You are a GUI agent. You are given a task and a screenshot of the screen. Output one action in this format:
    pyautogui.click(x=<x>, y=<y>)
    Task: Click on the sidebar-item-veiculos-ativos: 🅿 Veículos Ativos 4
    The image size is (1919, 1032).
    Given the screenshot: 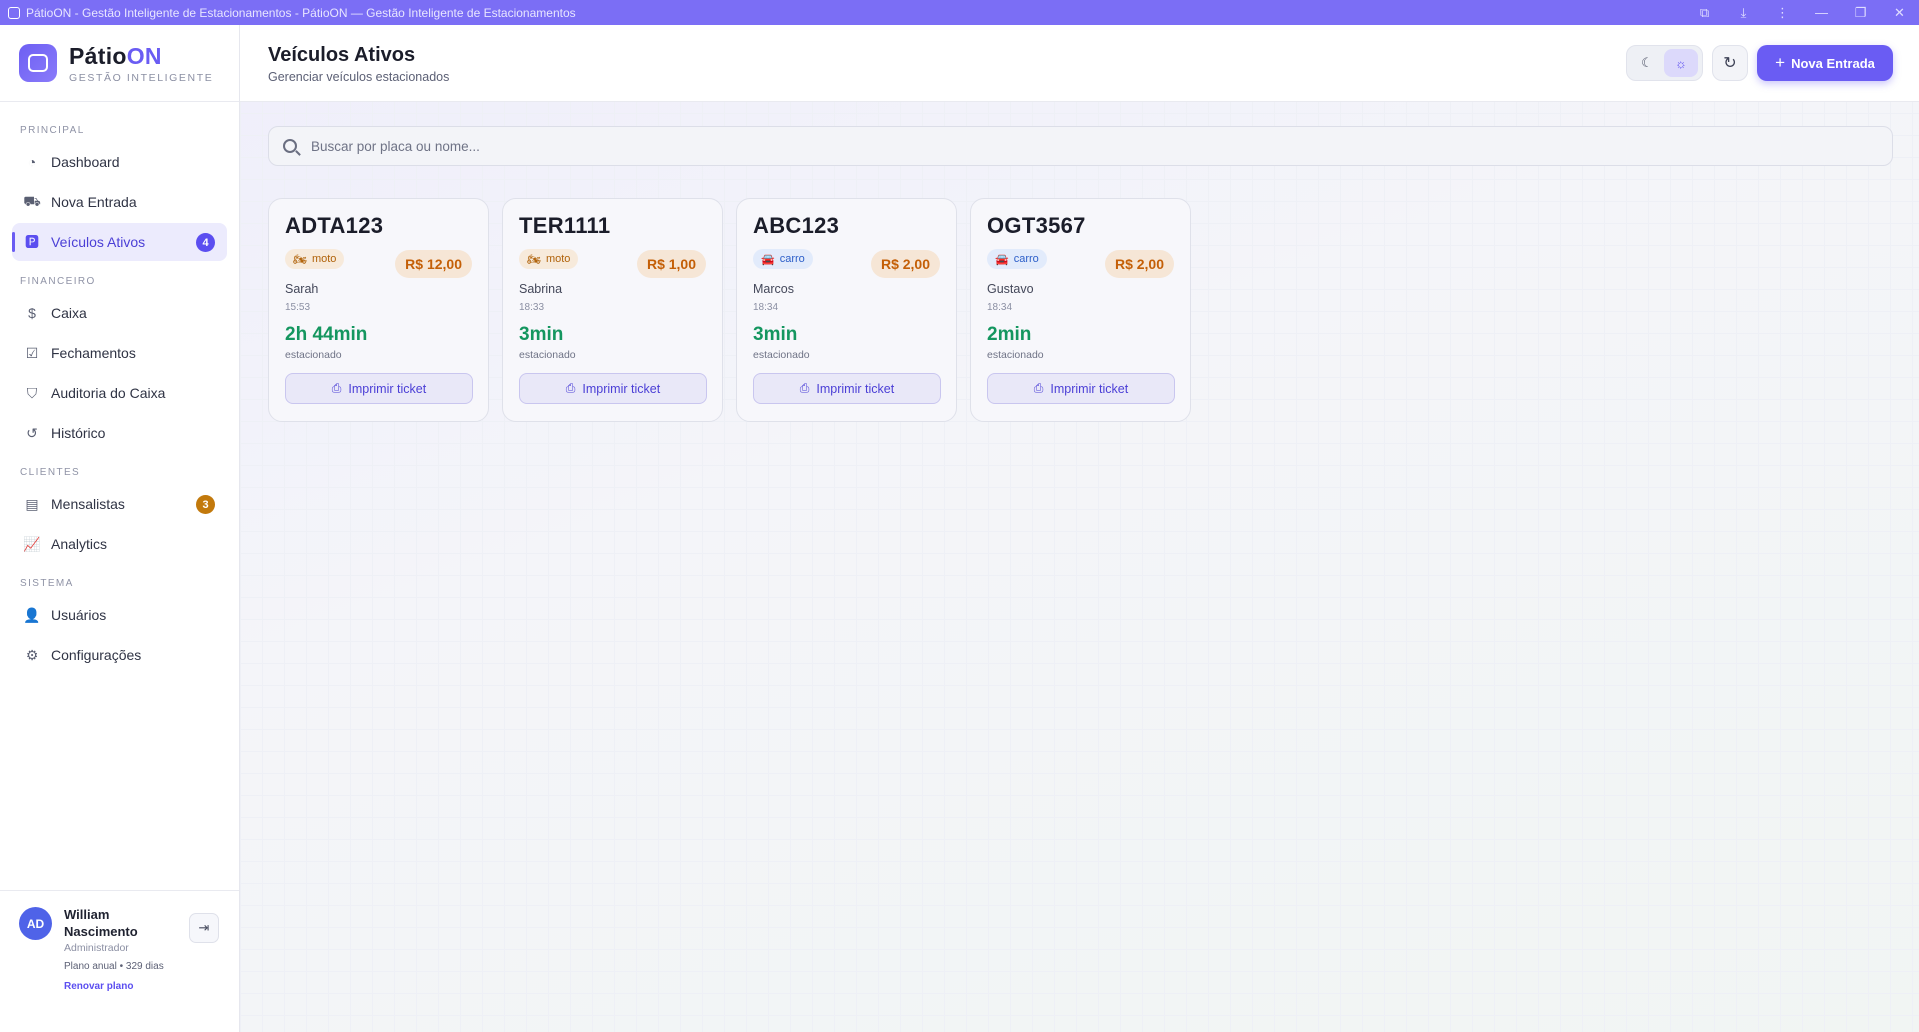 What is the action you would take?
    pyautogui.click(x=119, y=242)
    